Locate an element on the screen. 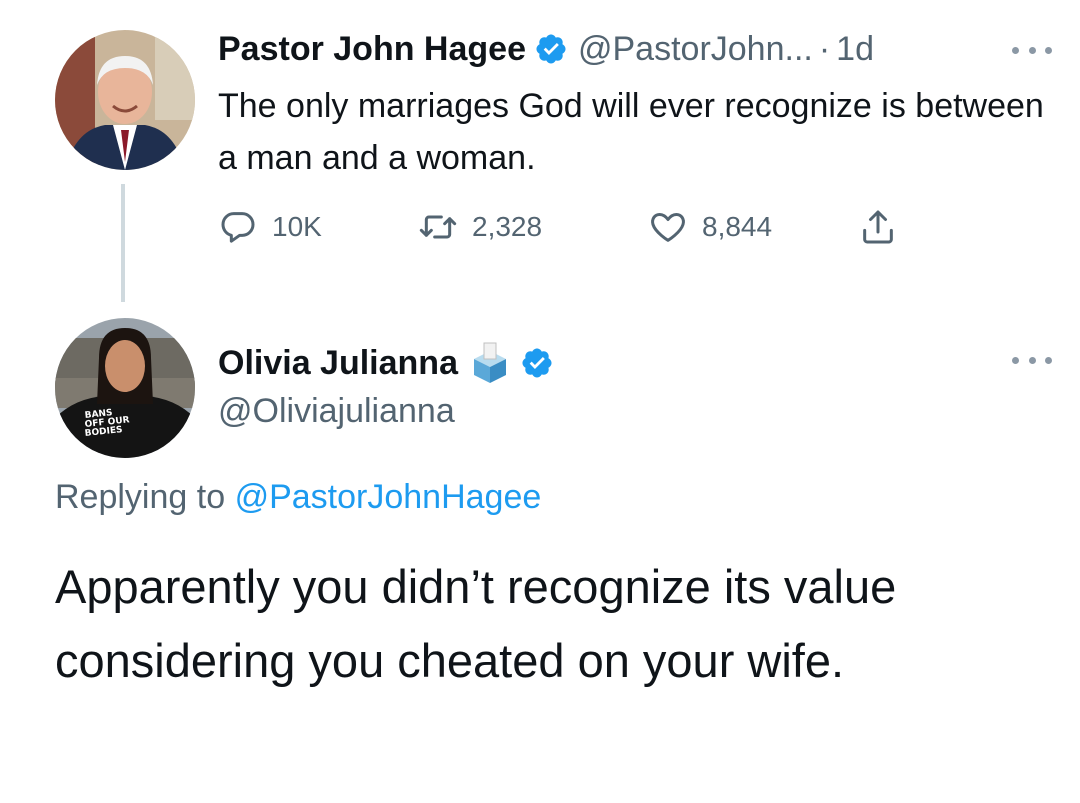  tweet-timestamp: 1d is located at coordinates (855, 49).